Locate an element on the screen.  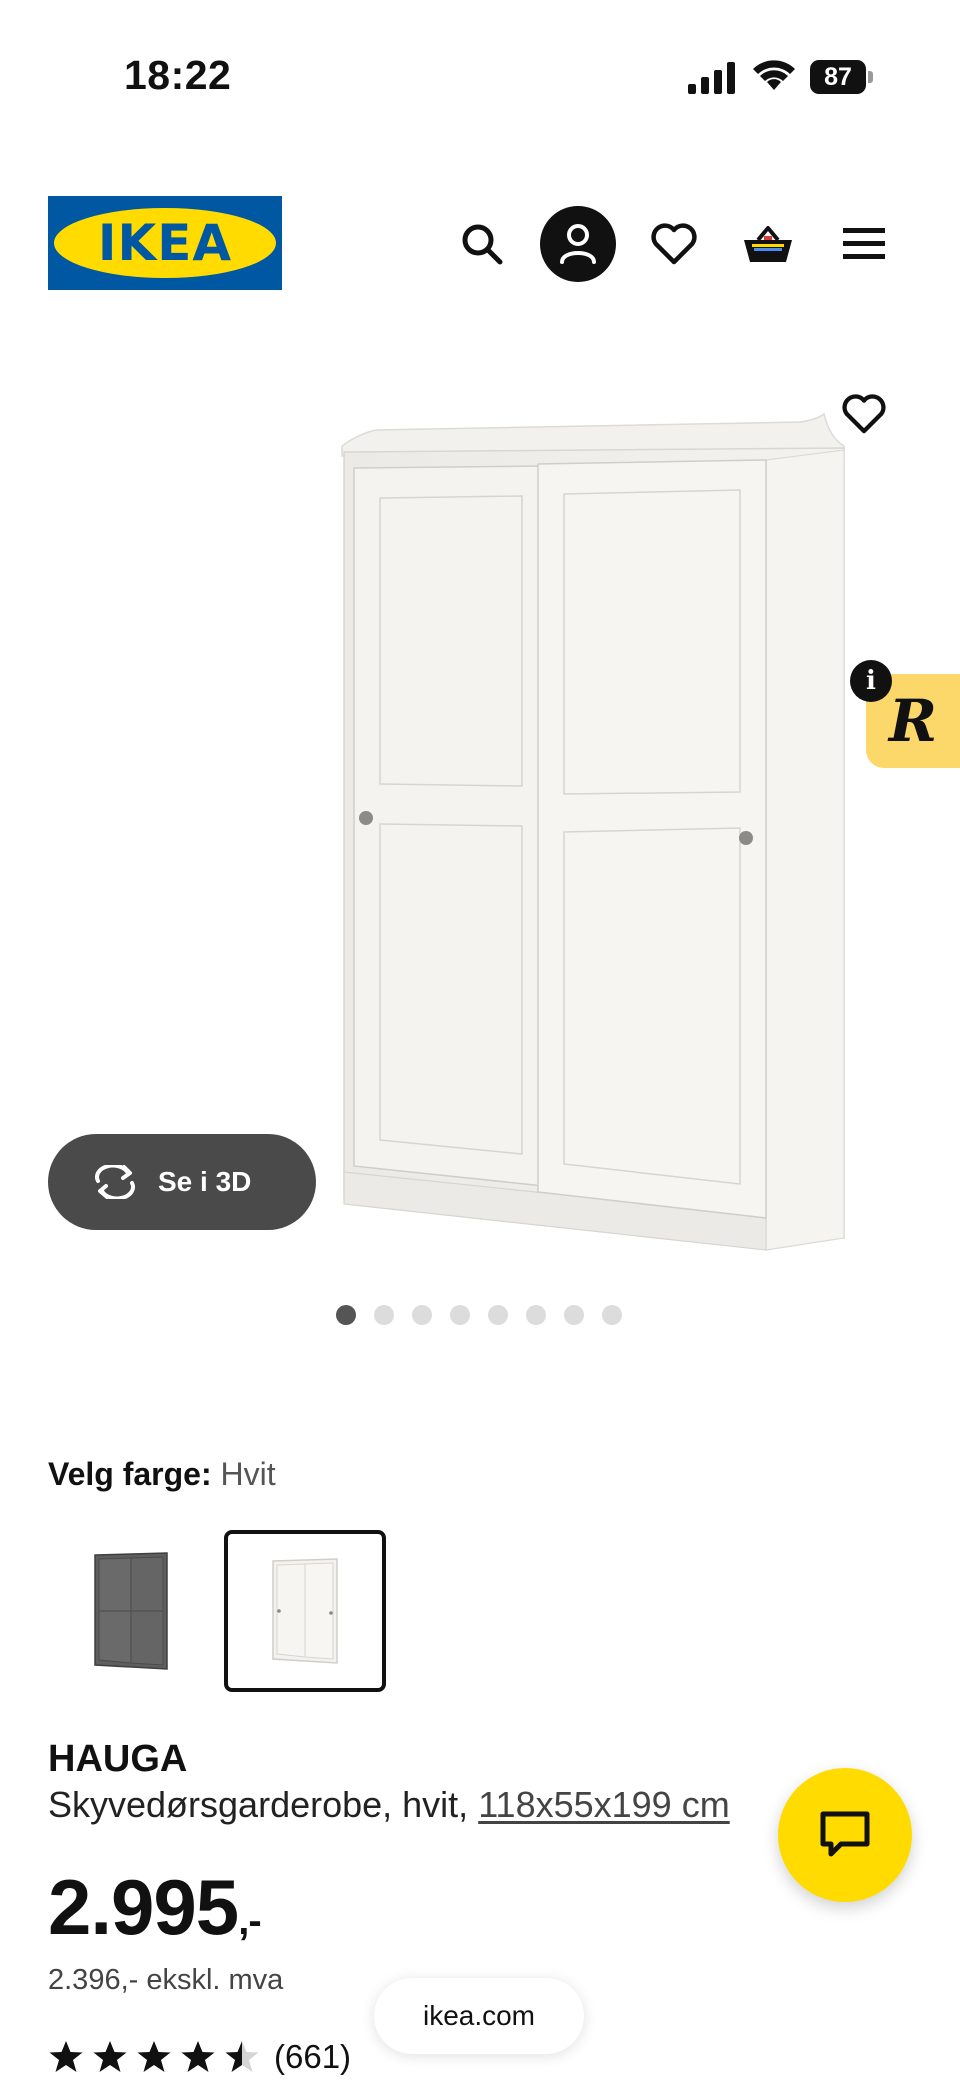
status-time: 18:22 is located at coordinates (178, 75).